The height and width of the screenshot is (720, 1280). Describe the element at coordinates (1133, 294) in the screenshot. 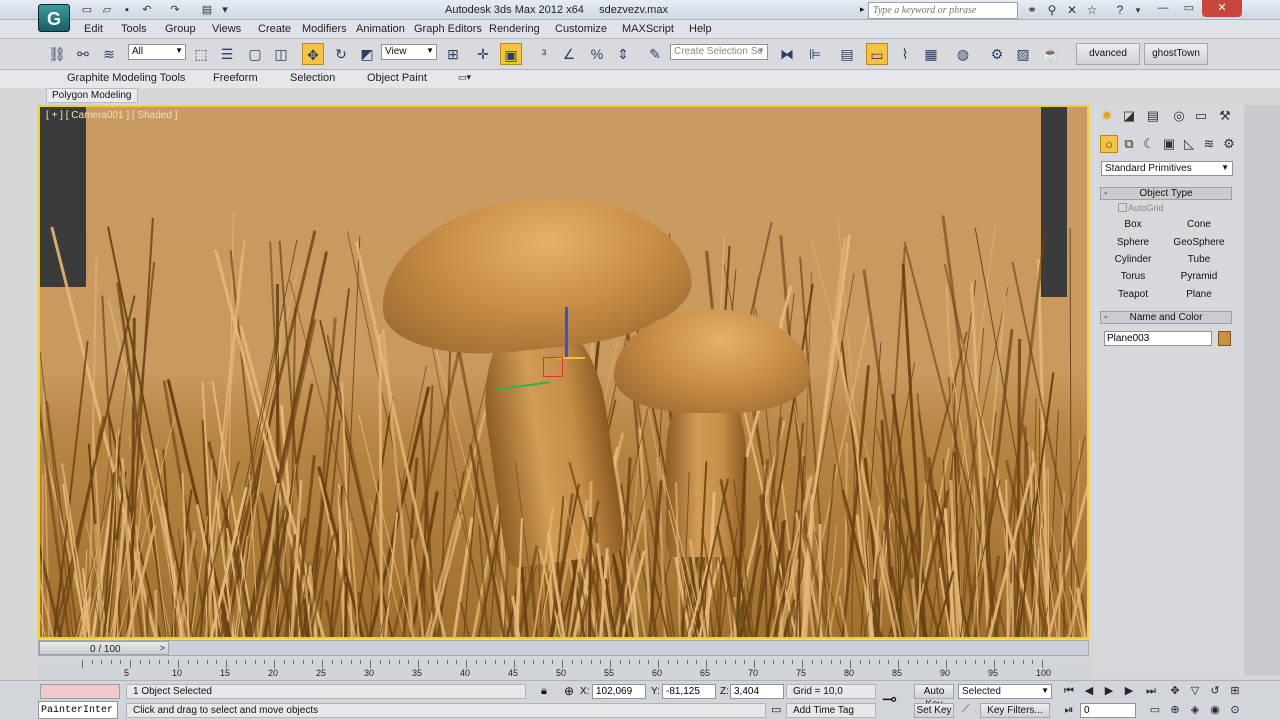

I see `teapot-button: Teapot` at that location.